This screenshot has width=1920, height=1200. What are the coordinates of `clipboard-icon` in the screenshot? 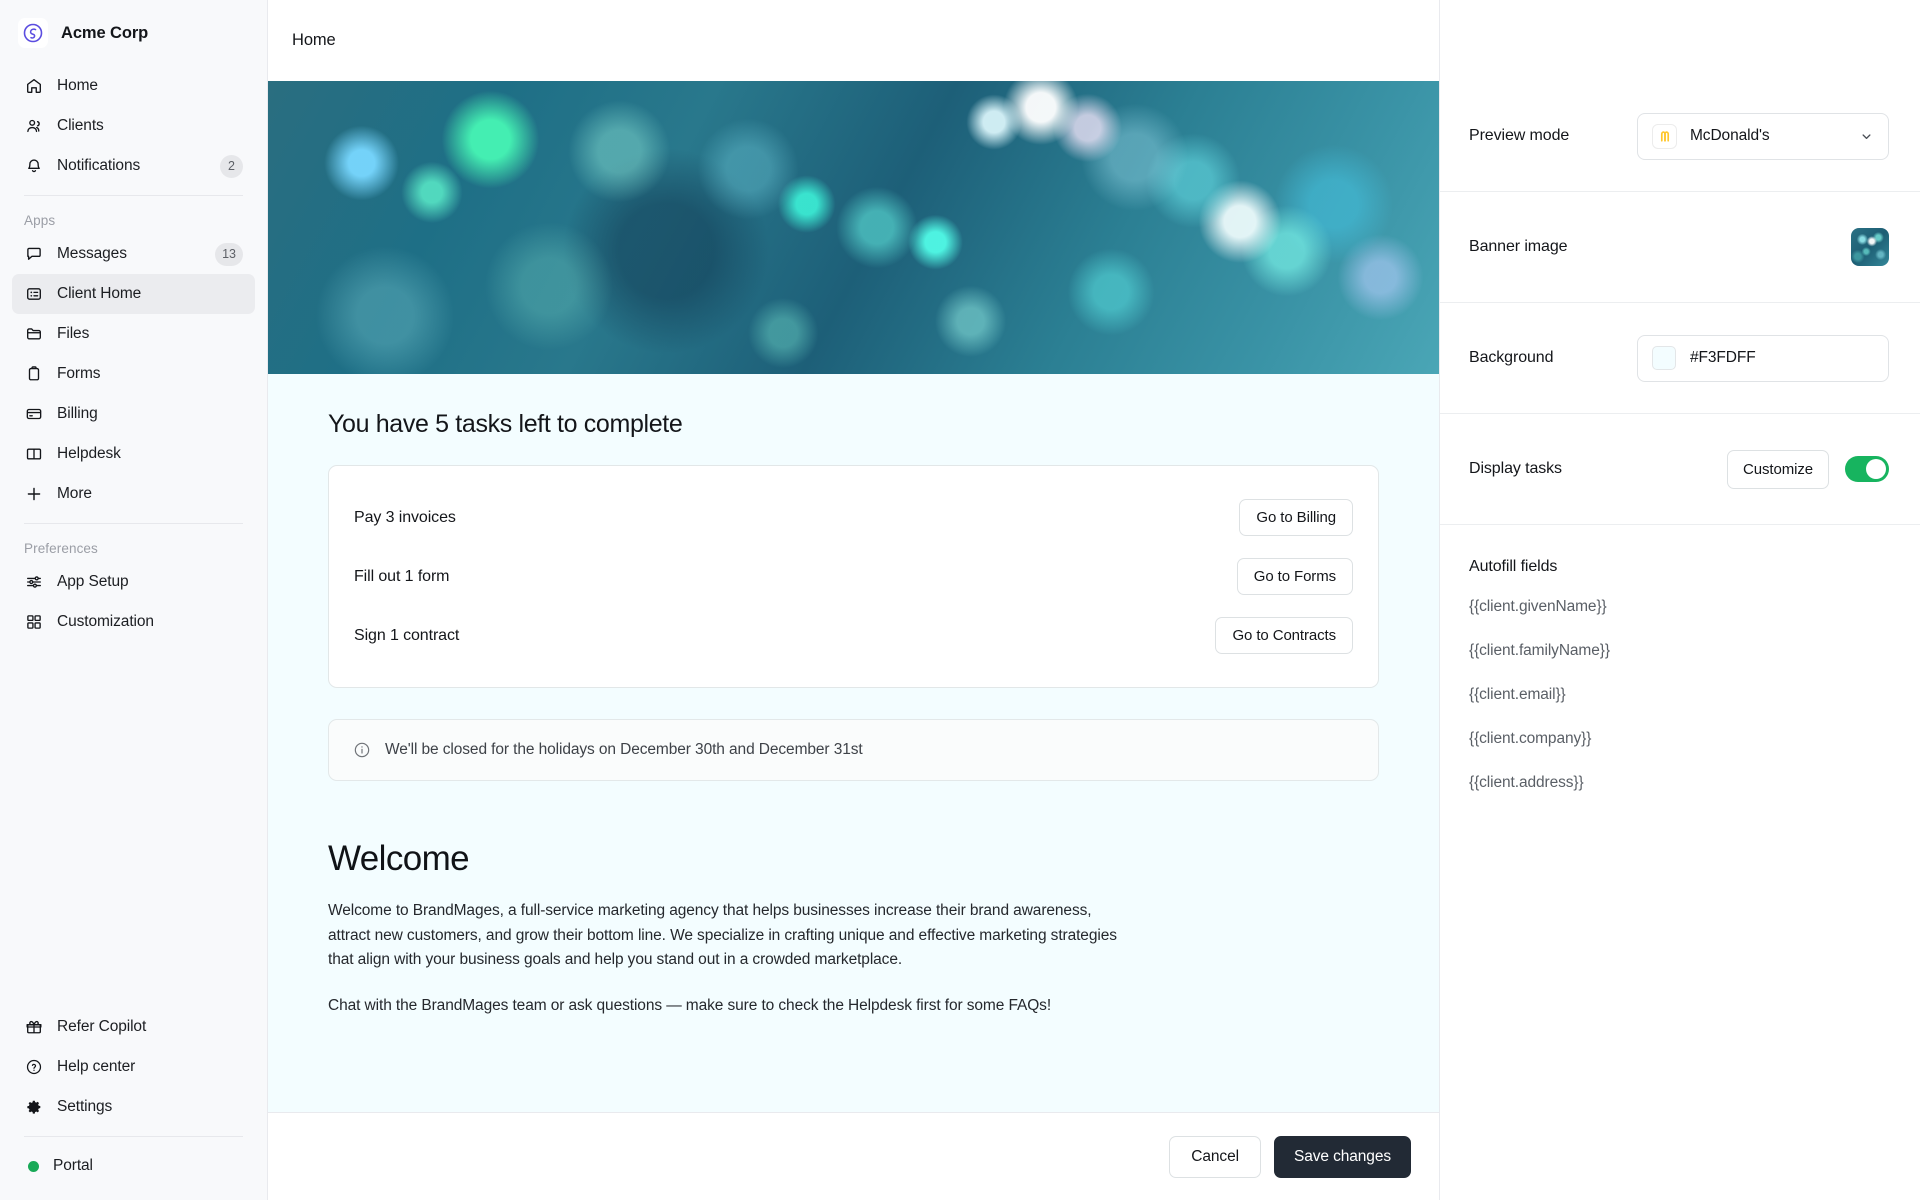 It's located at (33, 374).